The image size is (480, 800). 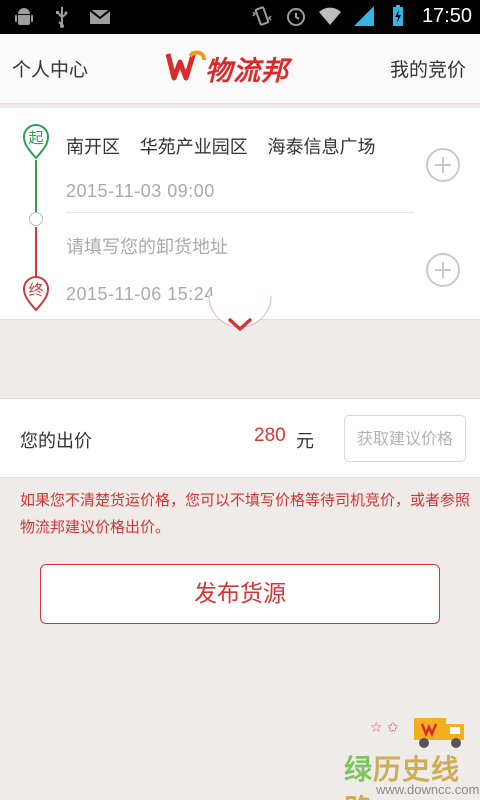 What do you see at coordinates (93, 147) in the screenshot?
I see `start-address-district: 南开区` at bounding box center [93, 147].